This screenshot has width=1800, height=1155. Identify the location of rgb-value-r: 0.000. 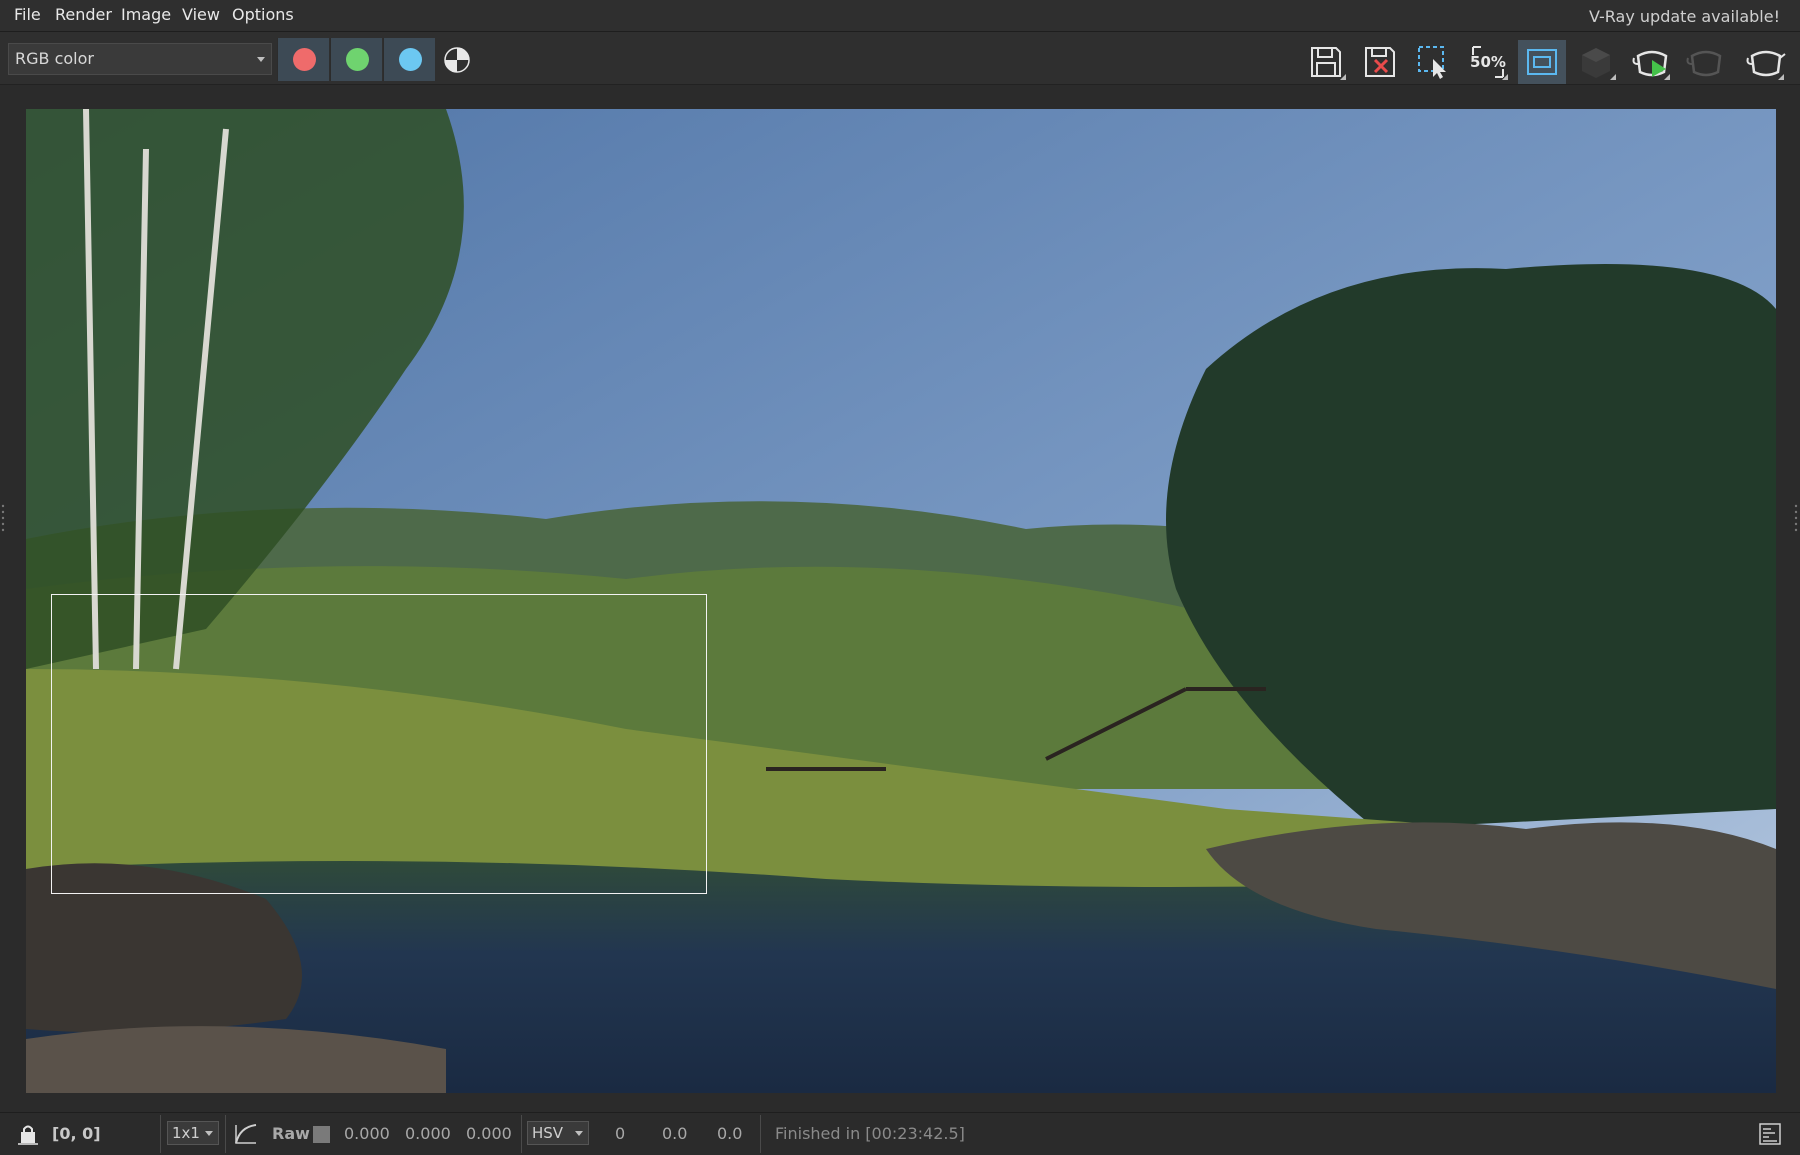
(367, 1133).